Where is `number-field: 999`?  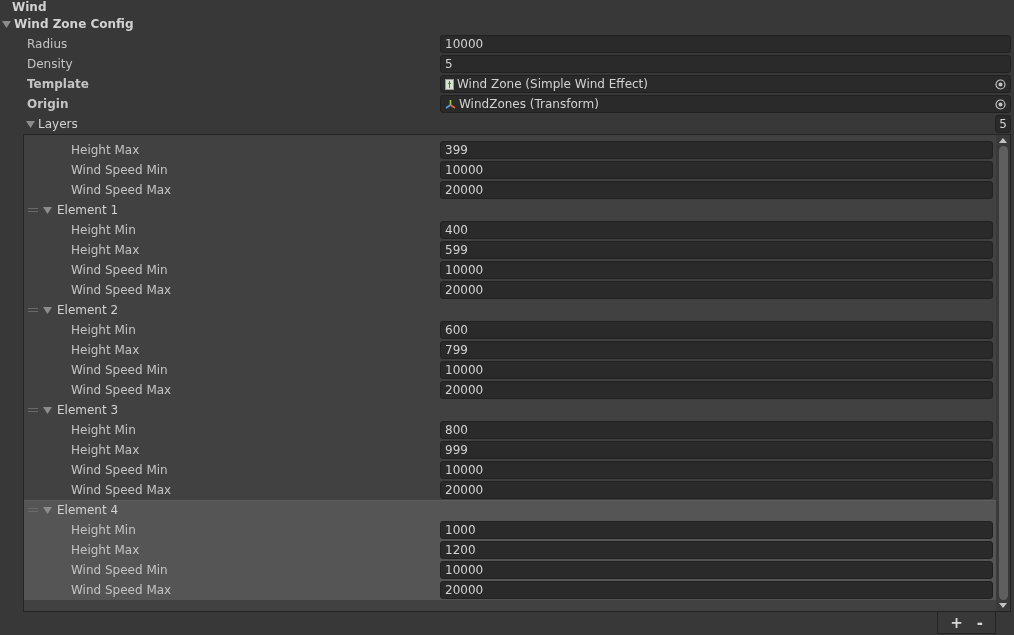
number-field: 999 is located at coordinates (716, 450).